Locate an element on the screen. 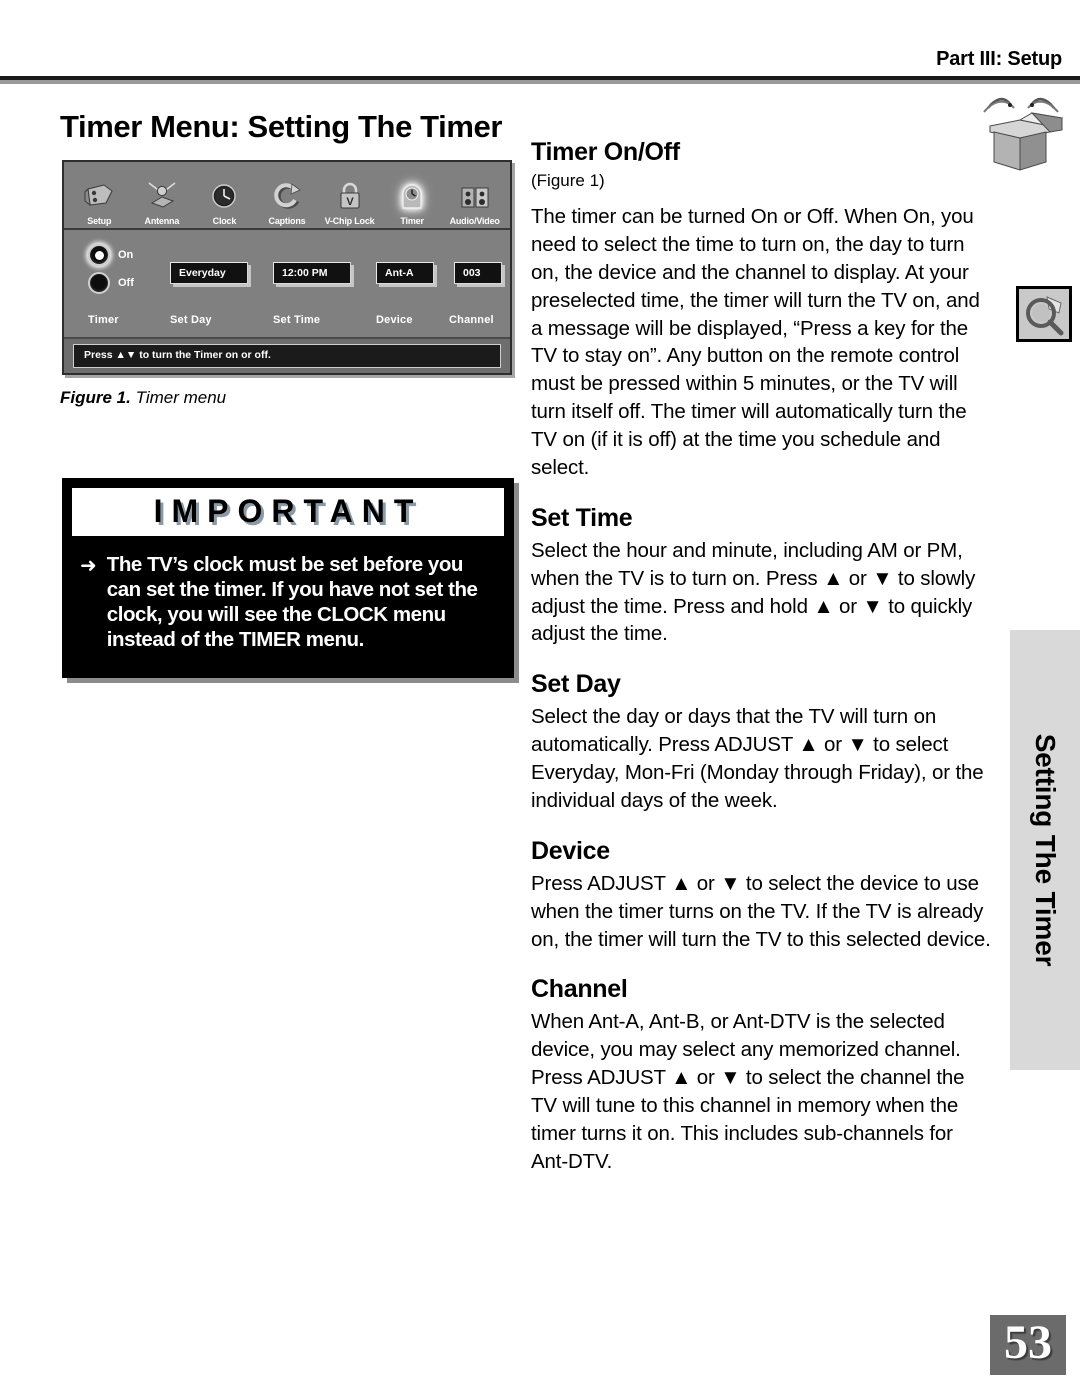 The height and width of the screenshot is (1397, 1080). menu-item-label: Setup is located at coordinates (99, 221).